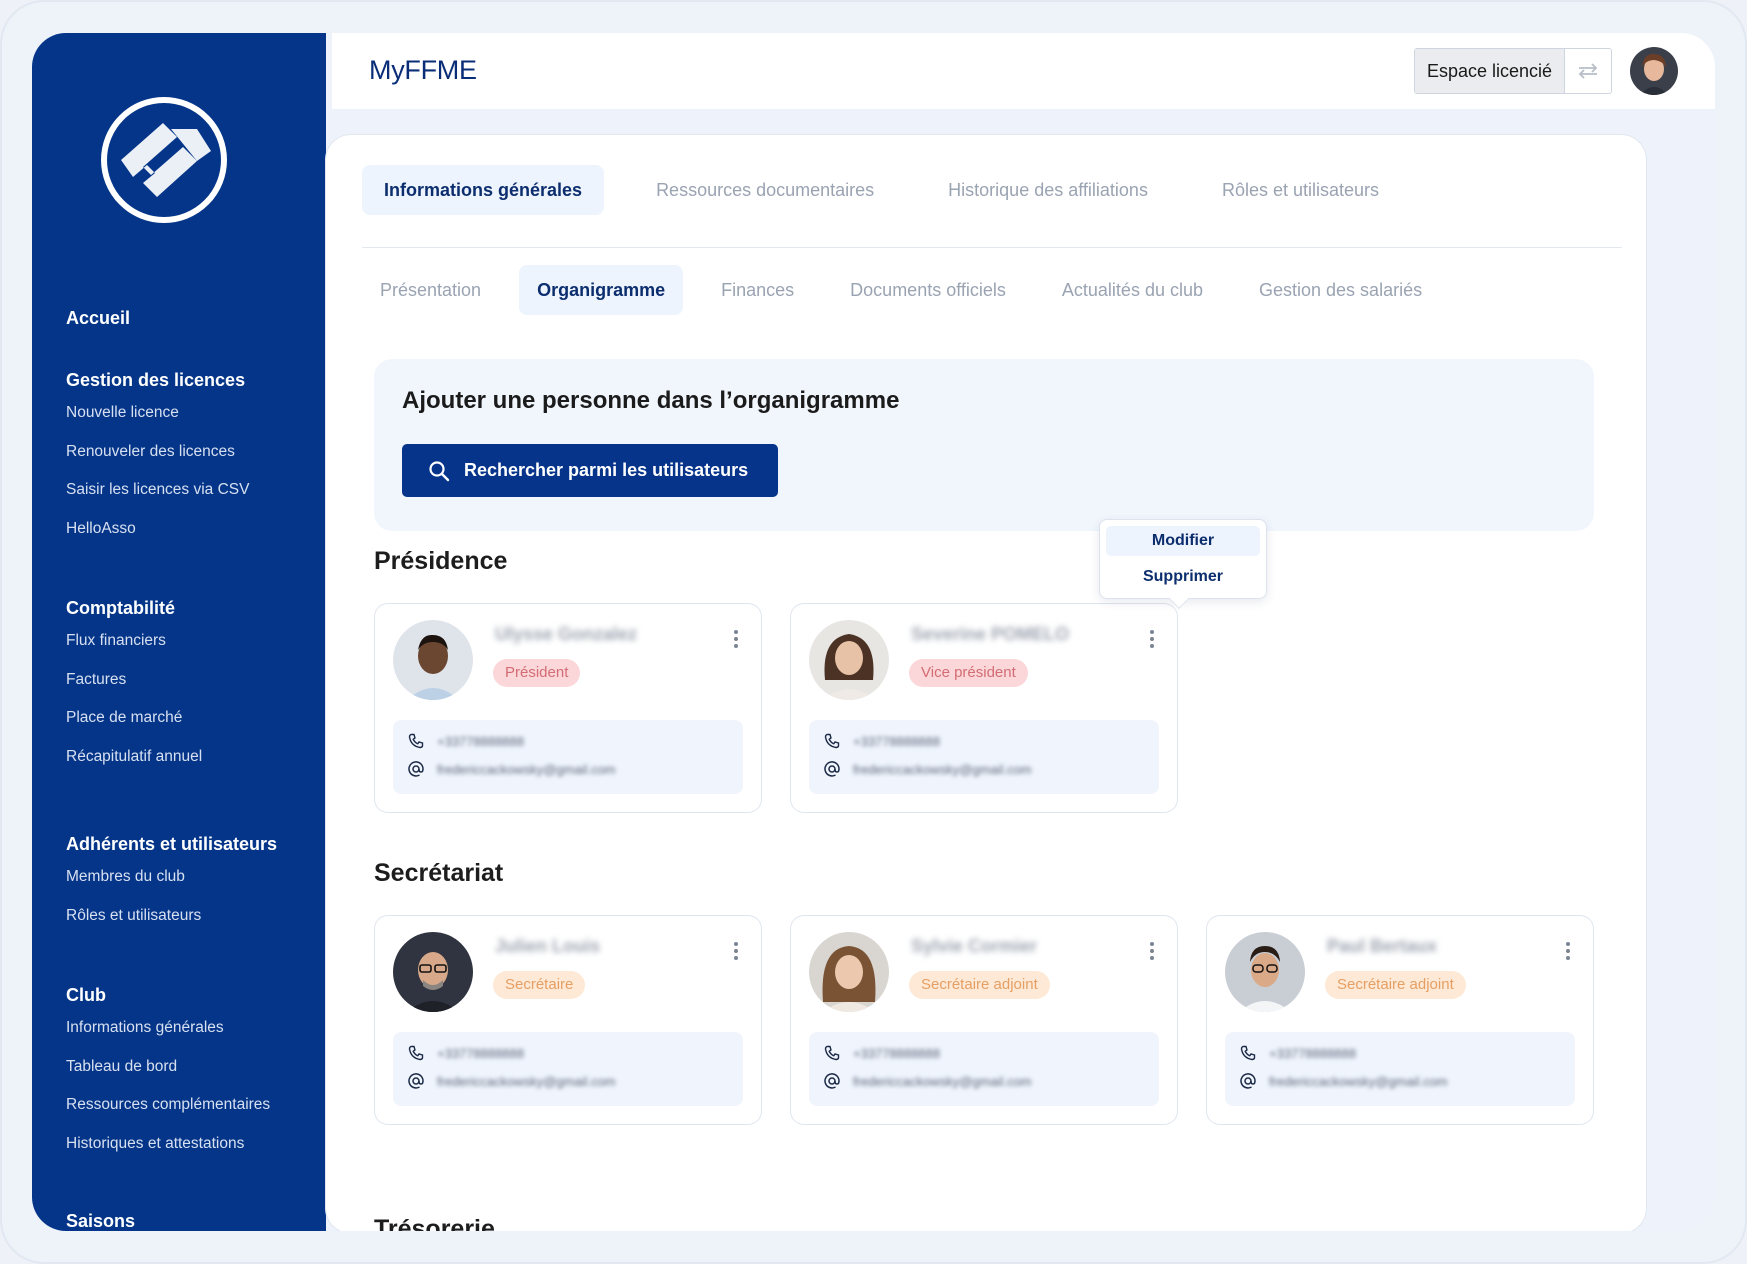 The height and width of the screenshot is (1264, 1747). Describe the element at coordinates (157, 461) in the screenshot. I see `sidebar-item-renouveler: Renouveler des licences` at that location.